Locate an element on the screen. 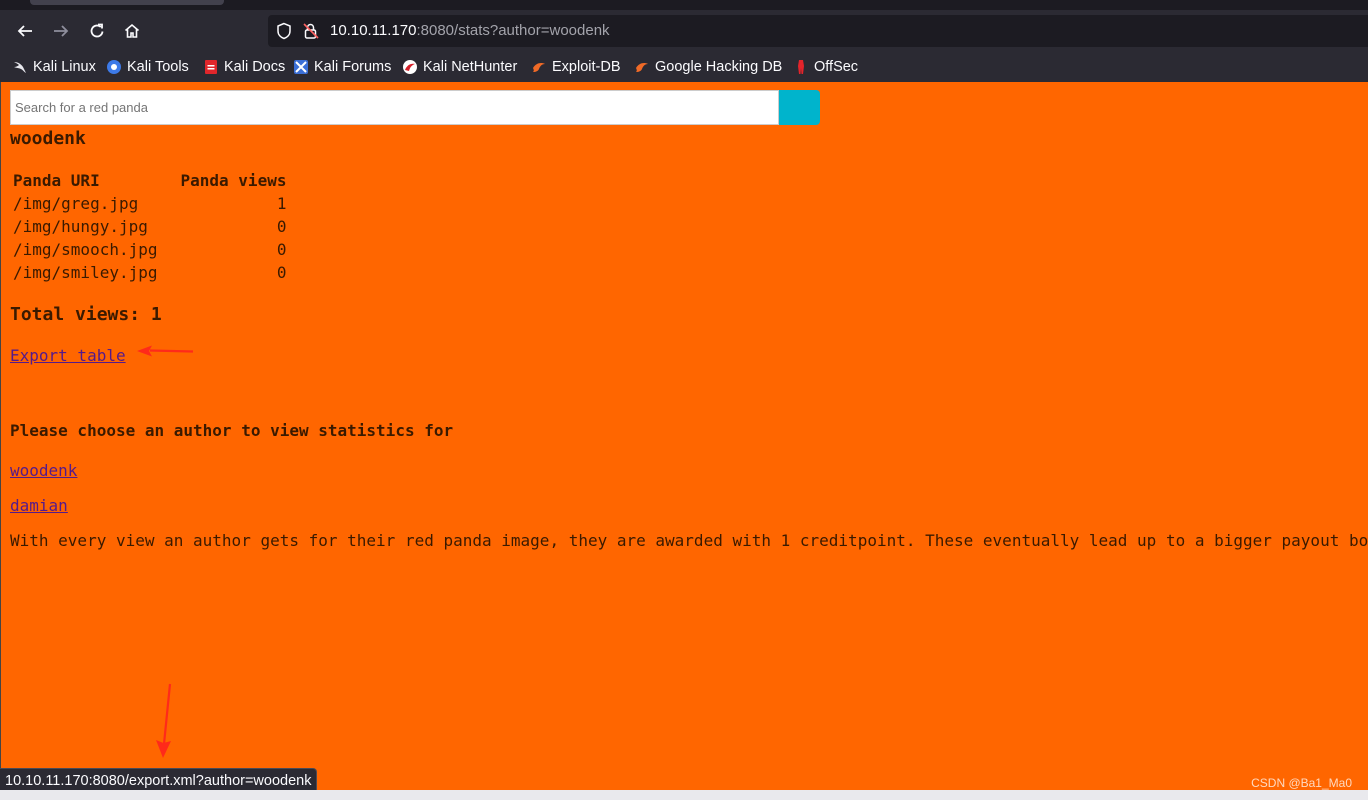 This screenshot has height=800, width=1368. window-bottom-edge is located at coordinates (684, 795).